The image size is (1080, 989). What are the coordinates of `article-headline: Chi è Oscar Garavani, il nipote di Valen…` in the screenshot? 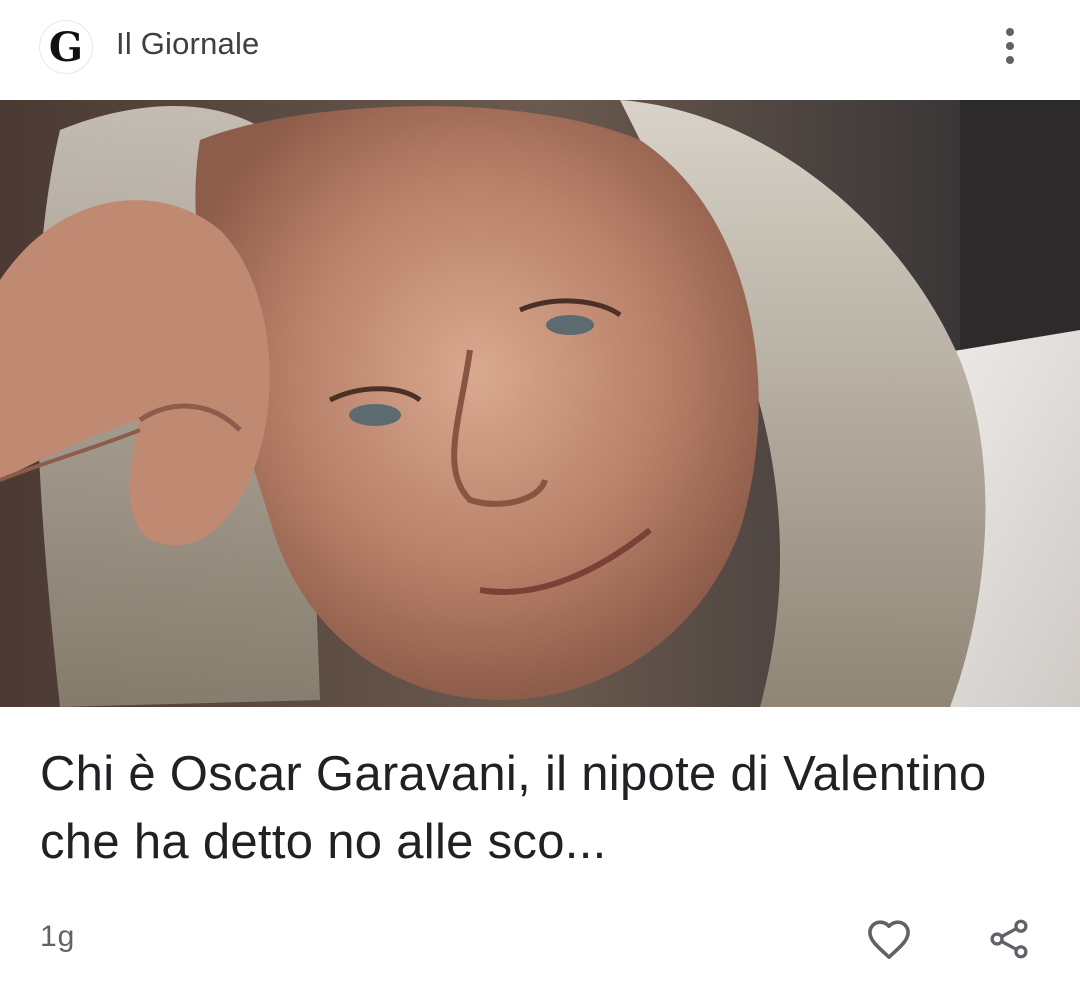 It's located at (545, 808).